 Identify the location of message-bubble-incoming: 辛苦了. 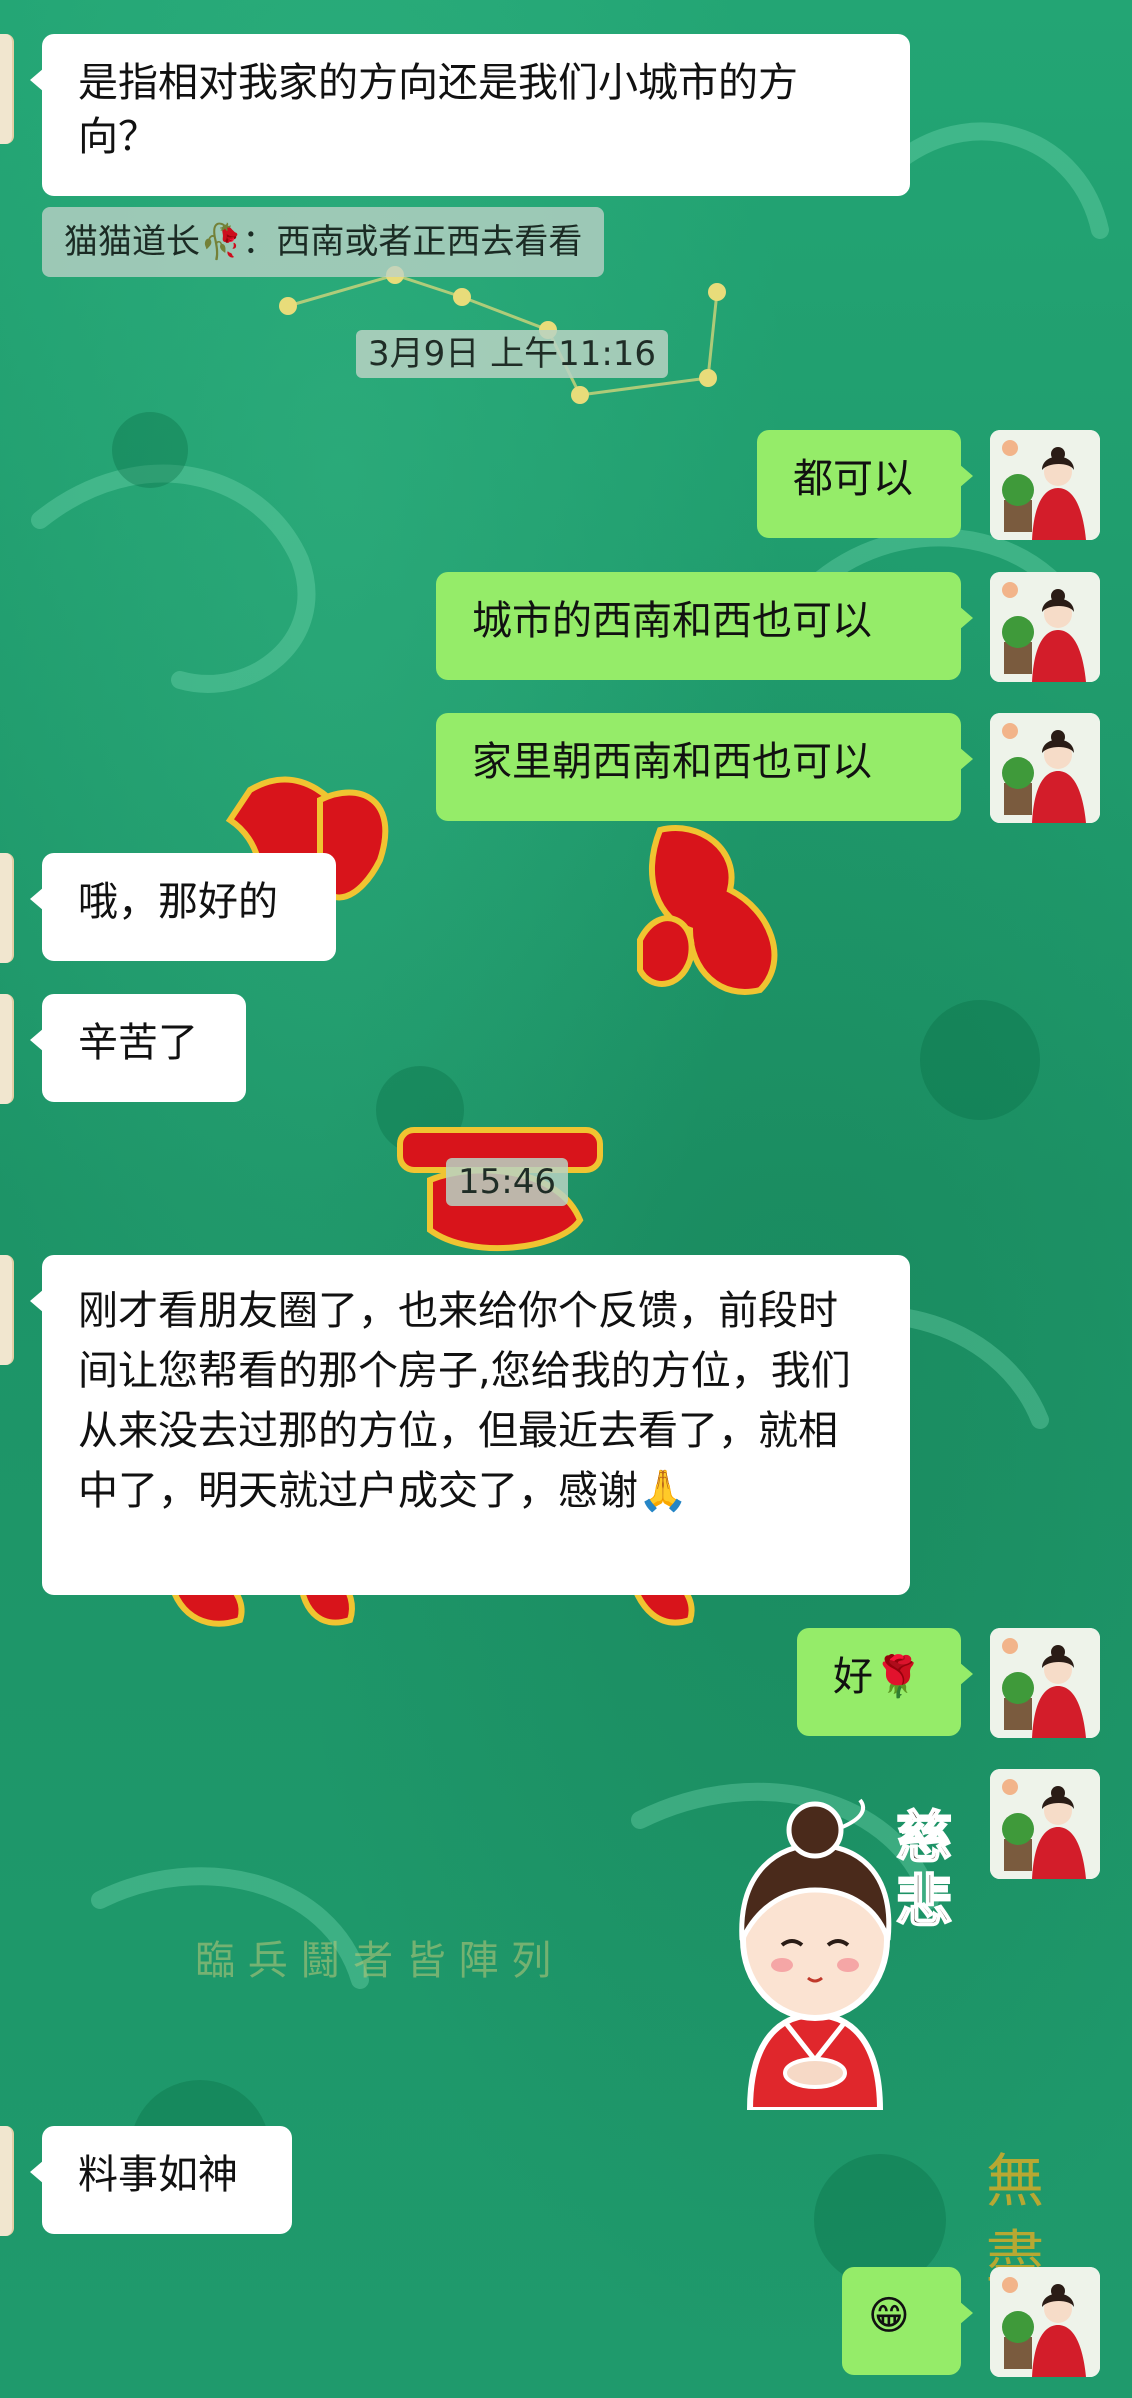
(138, 1048).